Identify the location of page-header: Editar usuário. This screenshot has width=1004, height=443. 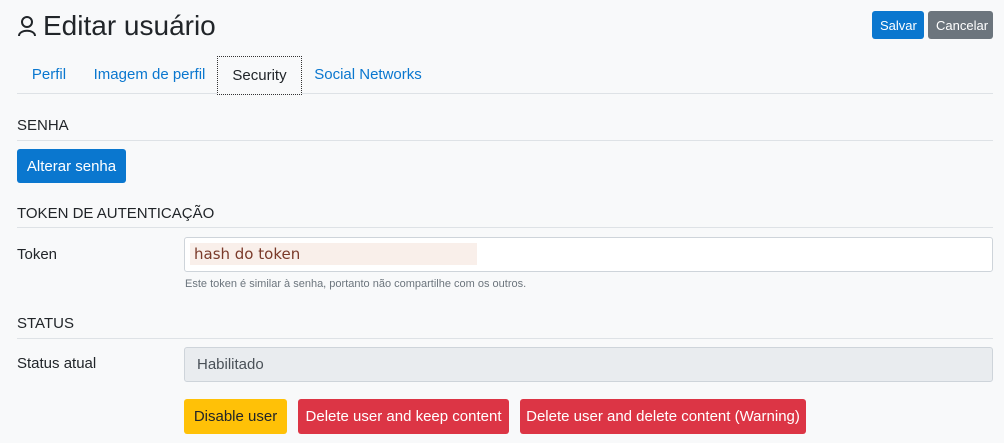
(116, 26).